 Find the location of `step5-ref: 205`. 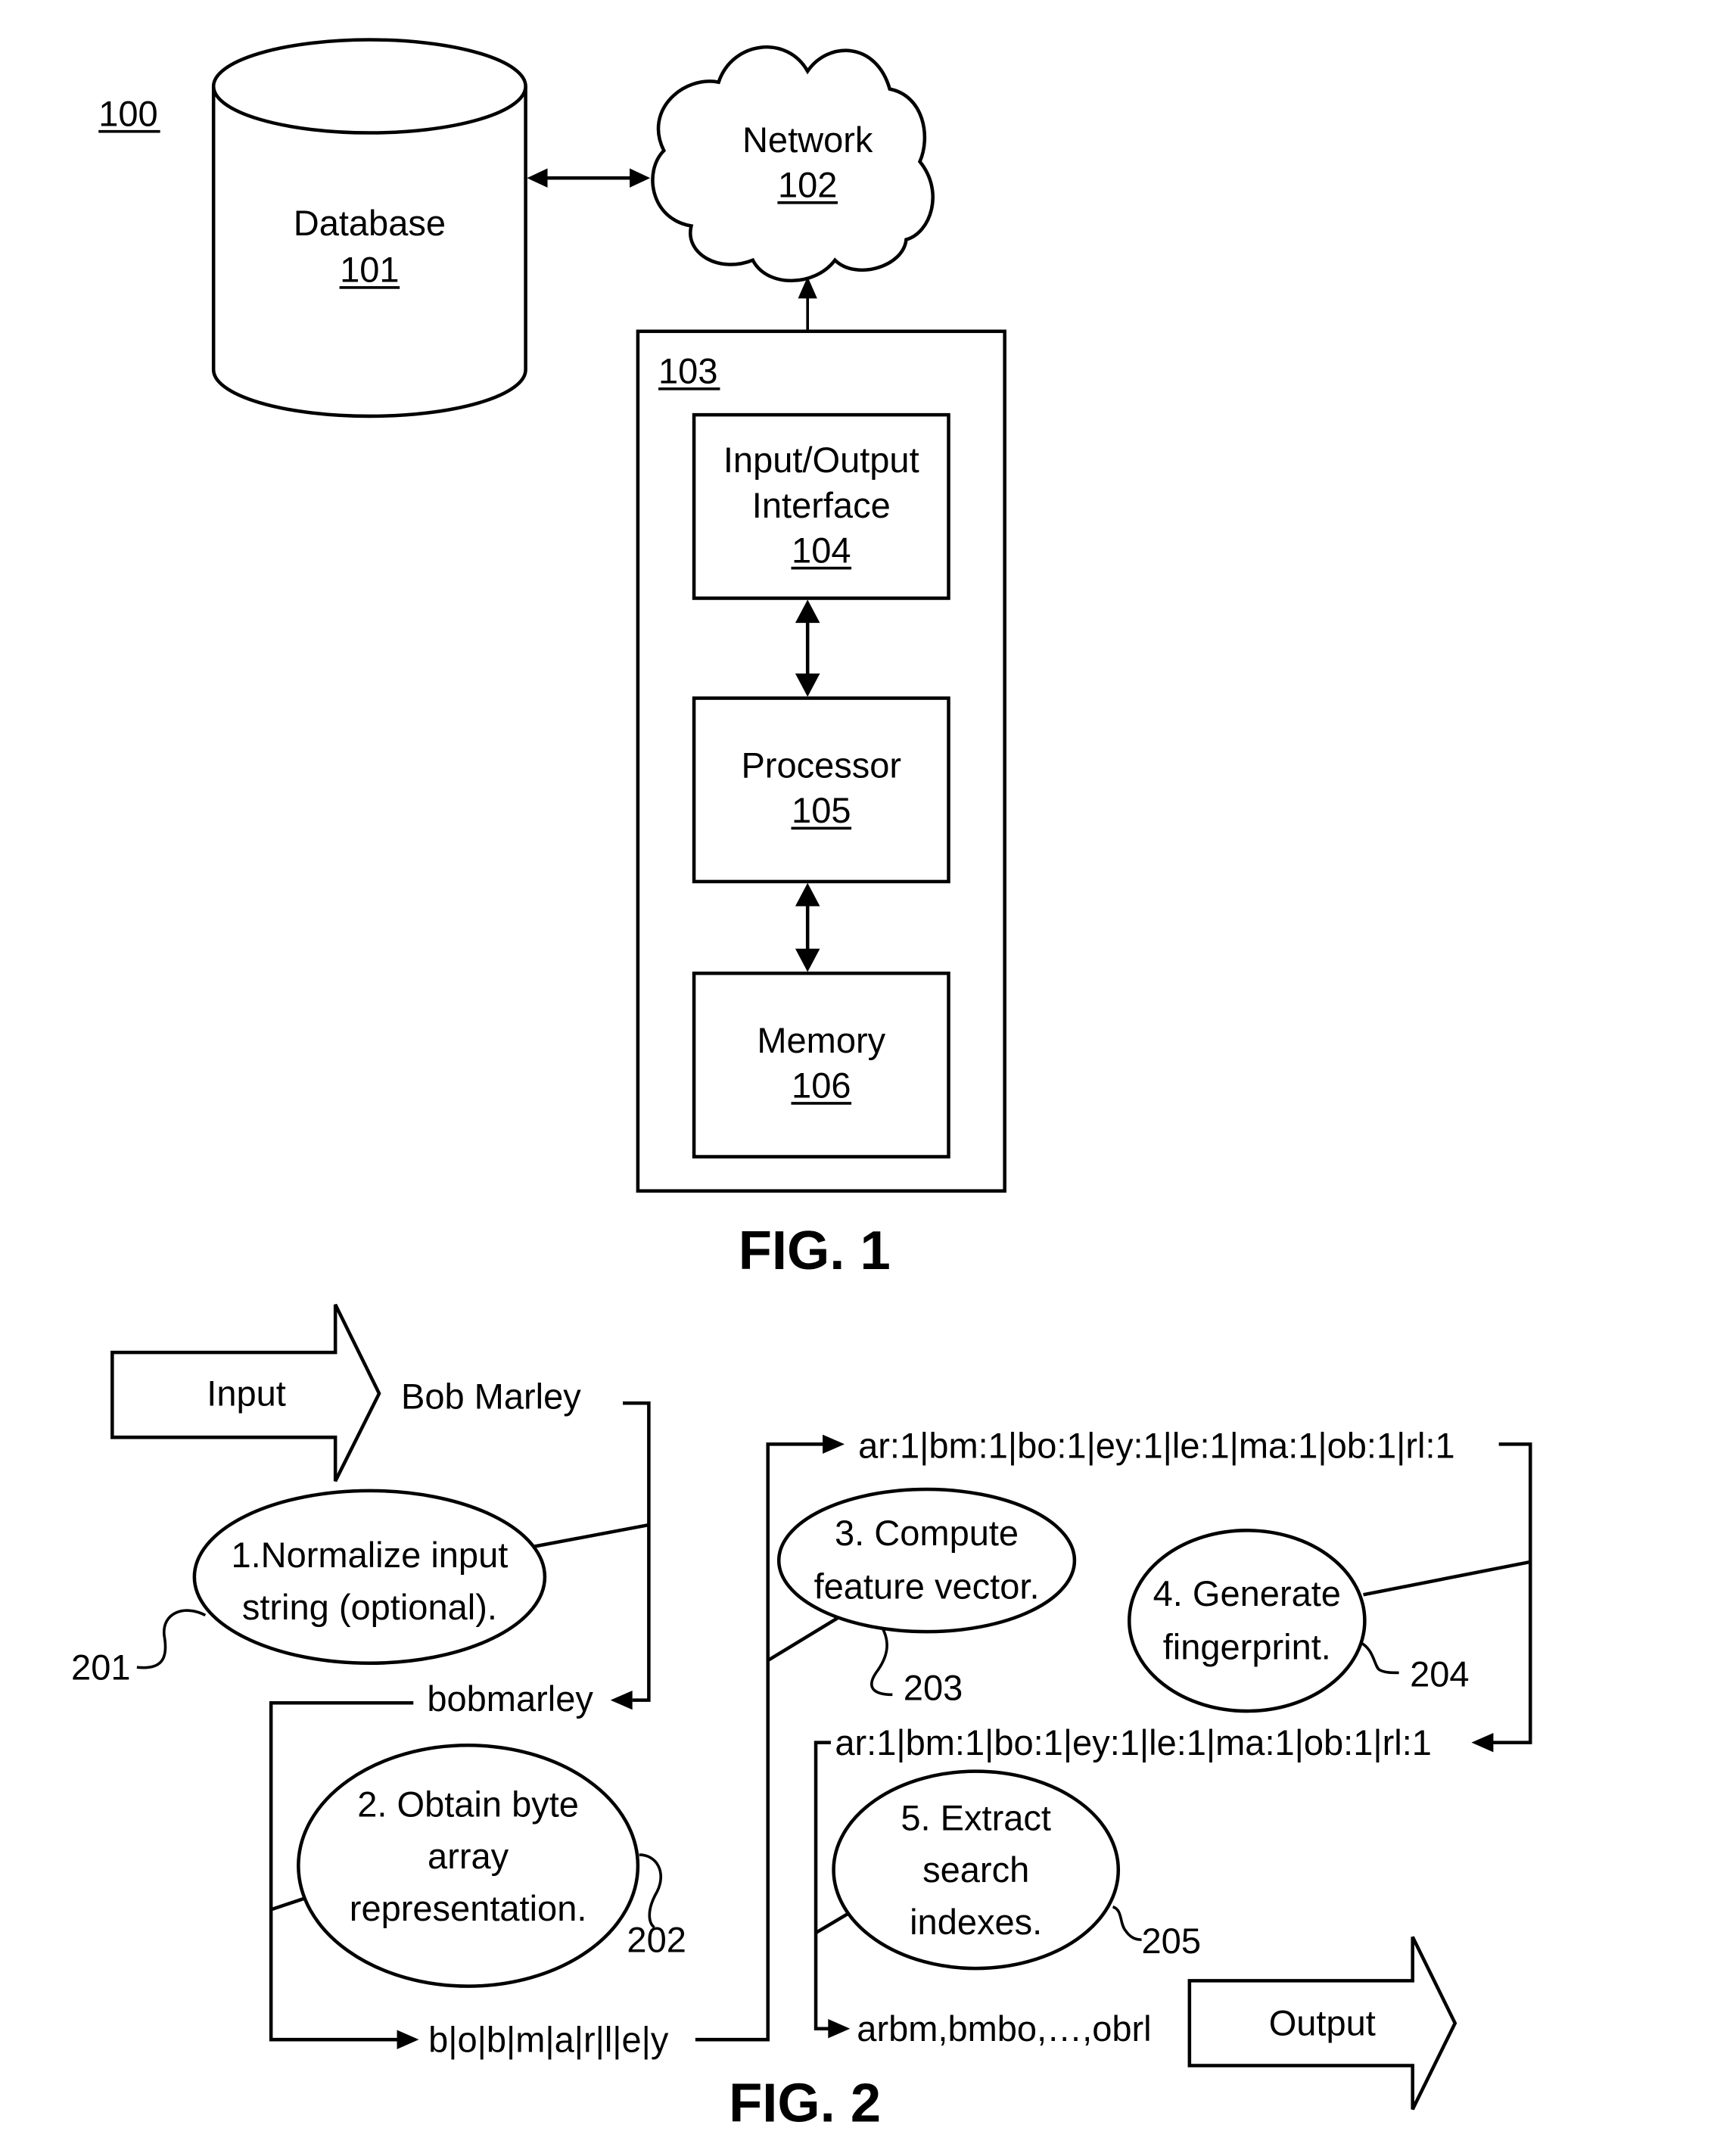

step5-ref: 205 is located at coordinates (1172, 1941).